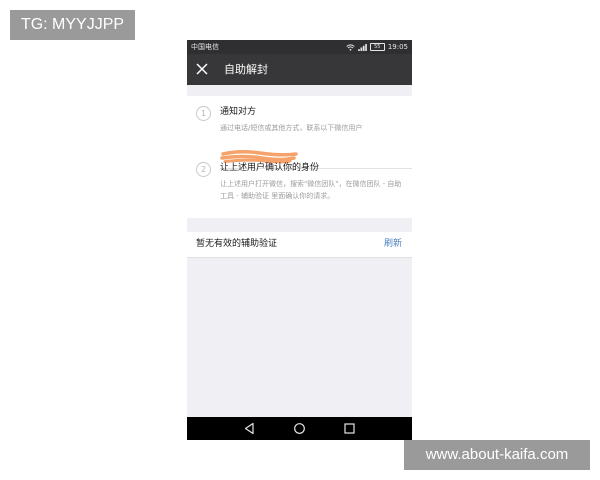 Image resolution: width=600 pixels, height=480 pixels. What do you see at coordinates (238, 112) in the screenshot?
I see `step-title: 通知对方` at bounding box center [238, 112].